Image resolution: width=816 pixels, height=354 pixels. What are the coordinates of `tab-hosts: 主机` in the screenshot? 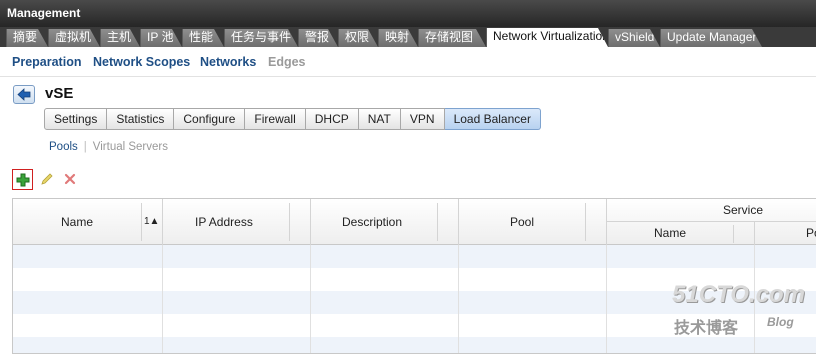 It's located at (120, 38).